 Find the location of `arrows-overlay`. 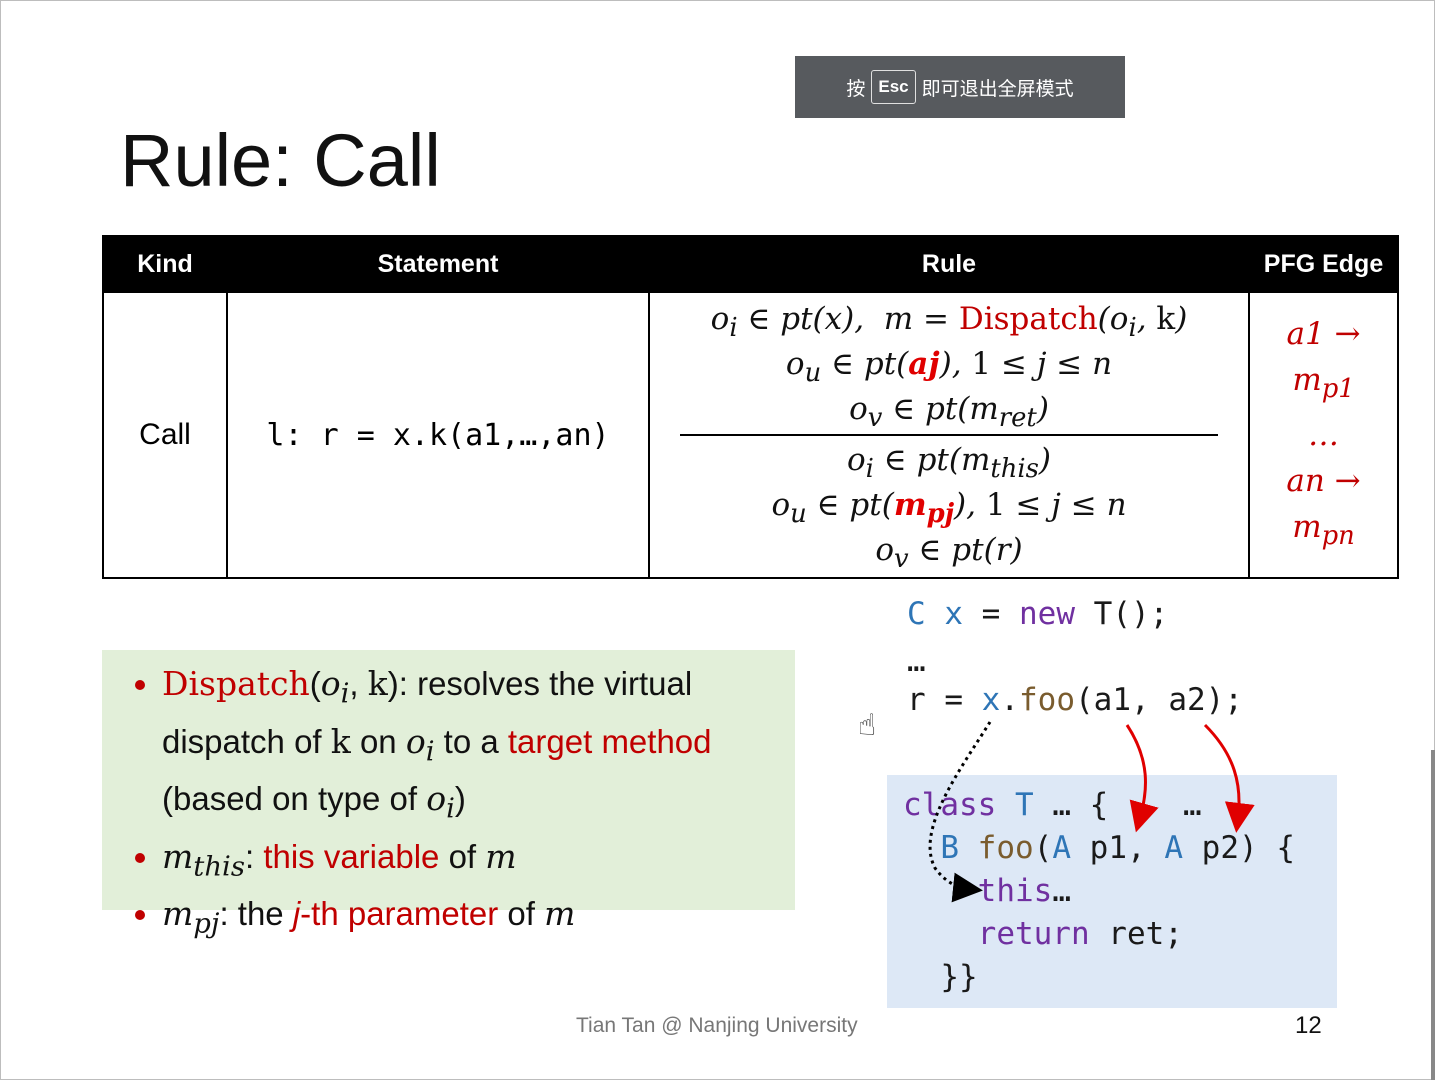

arrows-overlay is located at coordinates (1091, 812).